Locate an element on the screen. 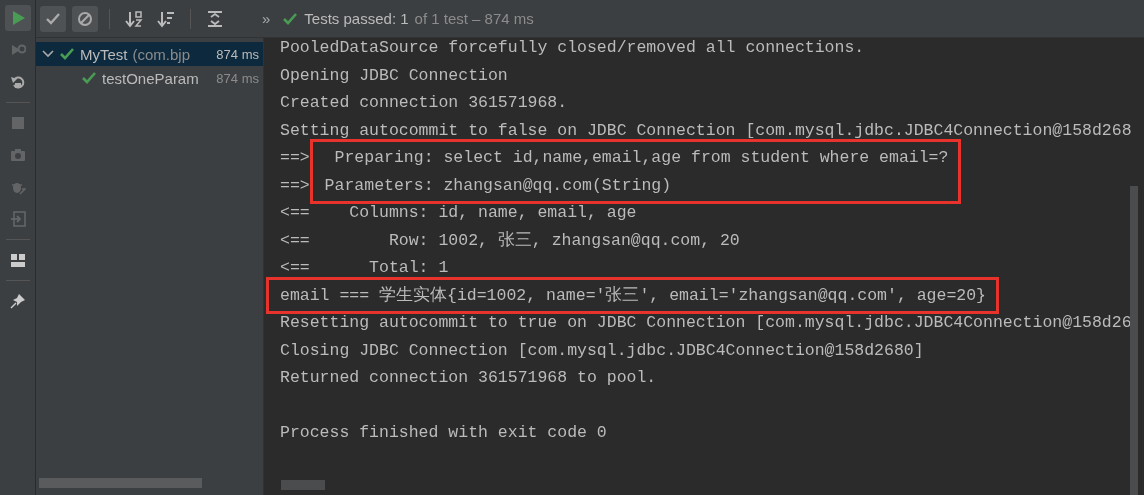 Image resolution: width=1144 pixels, height=495 pixels. sort-list-icon is located at coordinates (166, 18).